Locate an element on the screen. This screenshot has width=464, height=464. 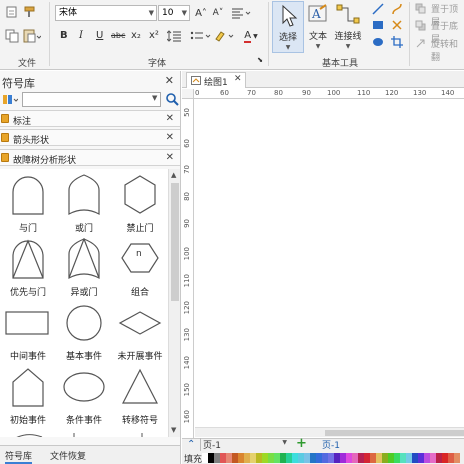
shape-or-gate: 或门 is located at coordinates (84, 203).